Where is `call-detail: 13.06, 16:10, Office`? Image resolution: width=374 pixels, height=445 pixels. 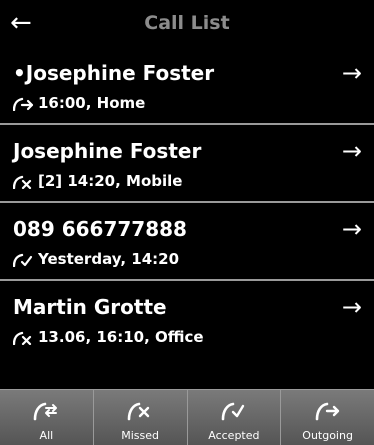
call-detail: 13.06, 16:10, Office is located at coordinates (108, 337).